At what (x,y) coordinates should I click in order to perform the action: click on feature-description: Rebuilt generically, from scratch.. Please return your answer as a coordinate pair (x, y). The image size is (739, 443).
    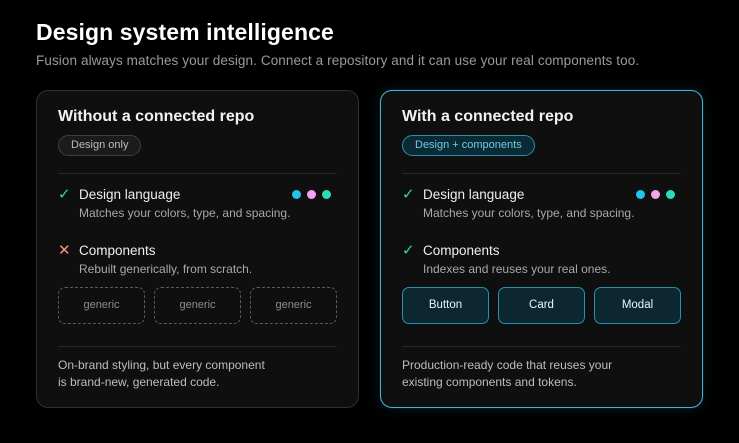
    Looking at the image, I should click on (166, 269).